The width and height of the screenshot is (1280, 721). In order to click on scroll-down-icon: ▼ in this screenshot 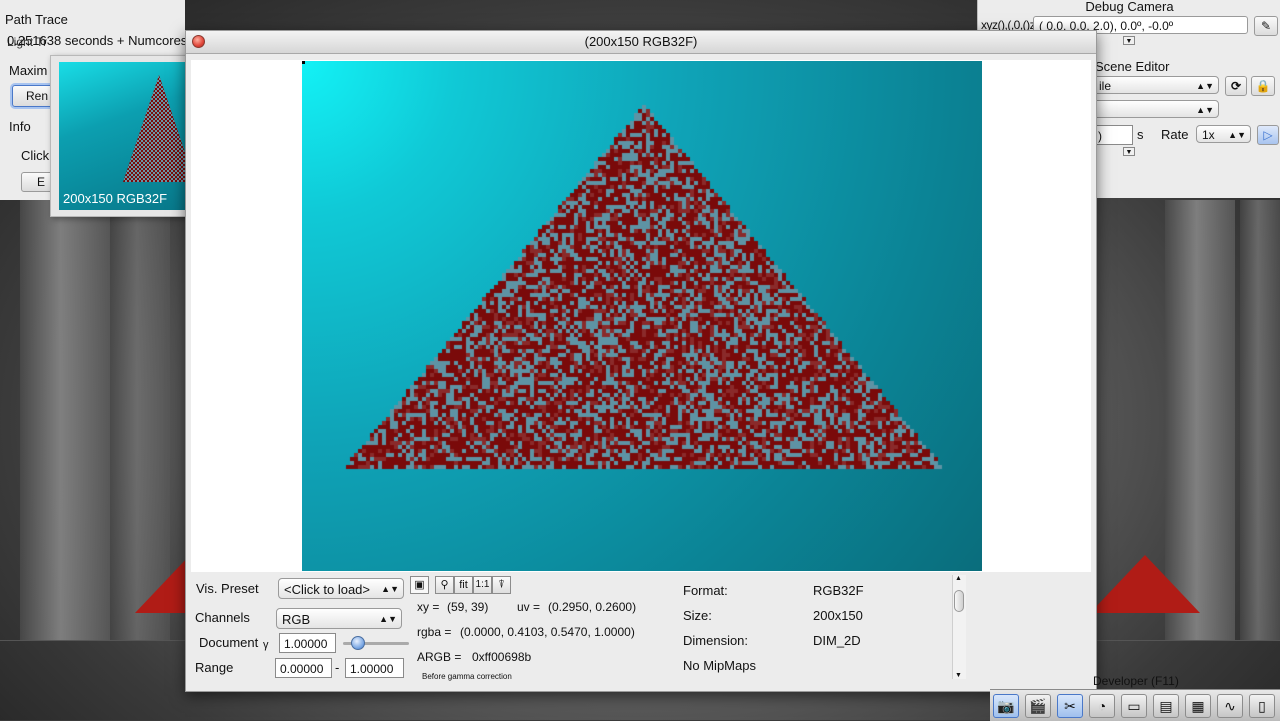, I will do `click(958, 675)`.